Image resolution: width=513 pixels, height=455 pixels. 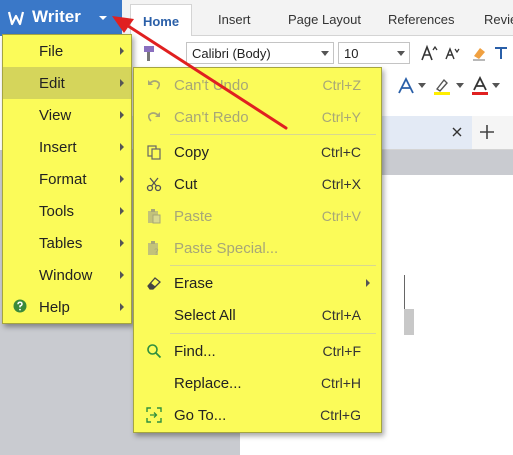 I want to click on menu-item-cut: Cut Ctrl+X, so click(x=257, y=184).